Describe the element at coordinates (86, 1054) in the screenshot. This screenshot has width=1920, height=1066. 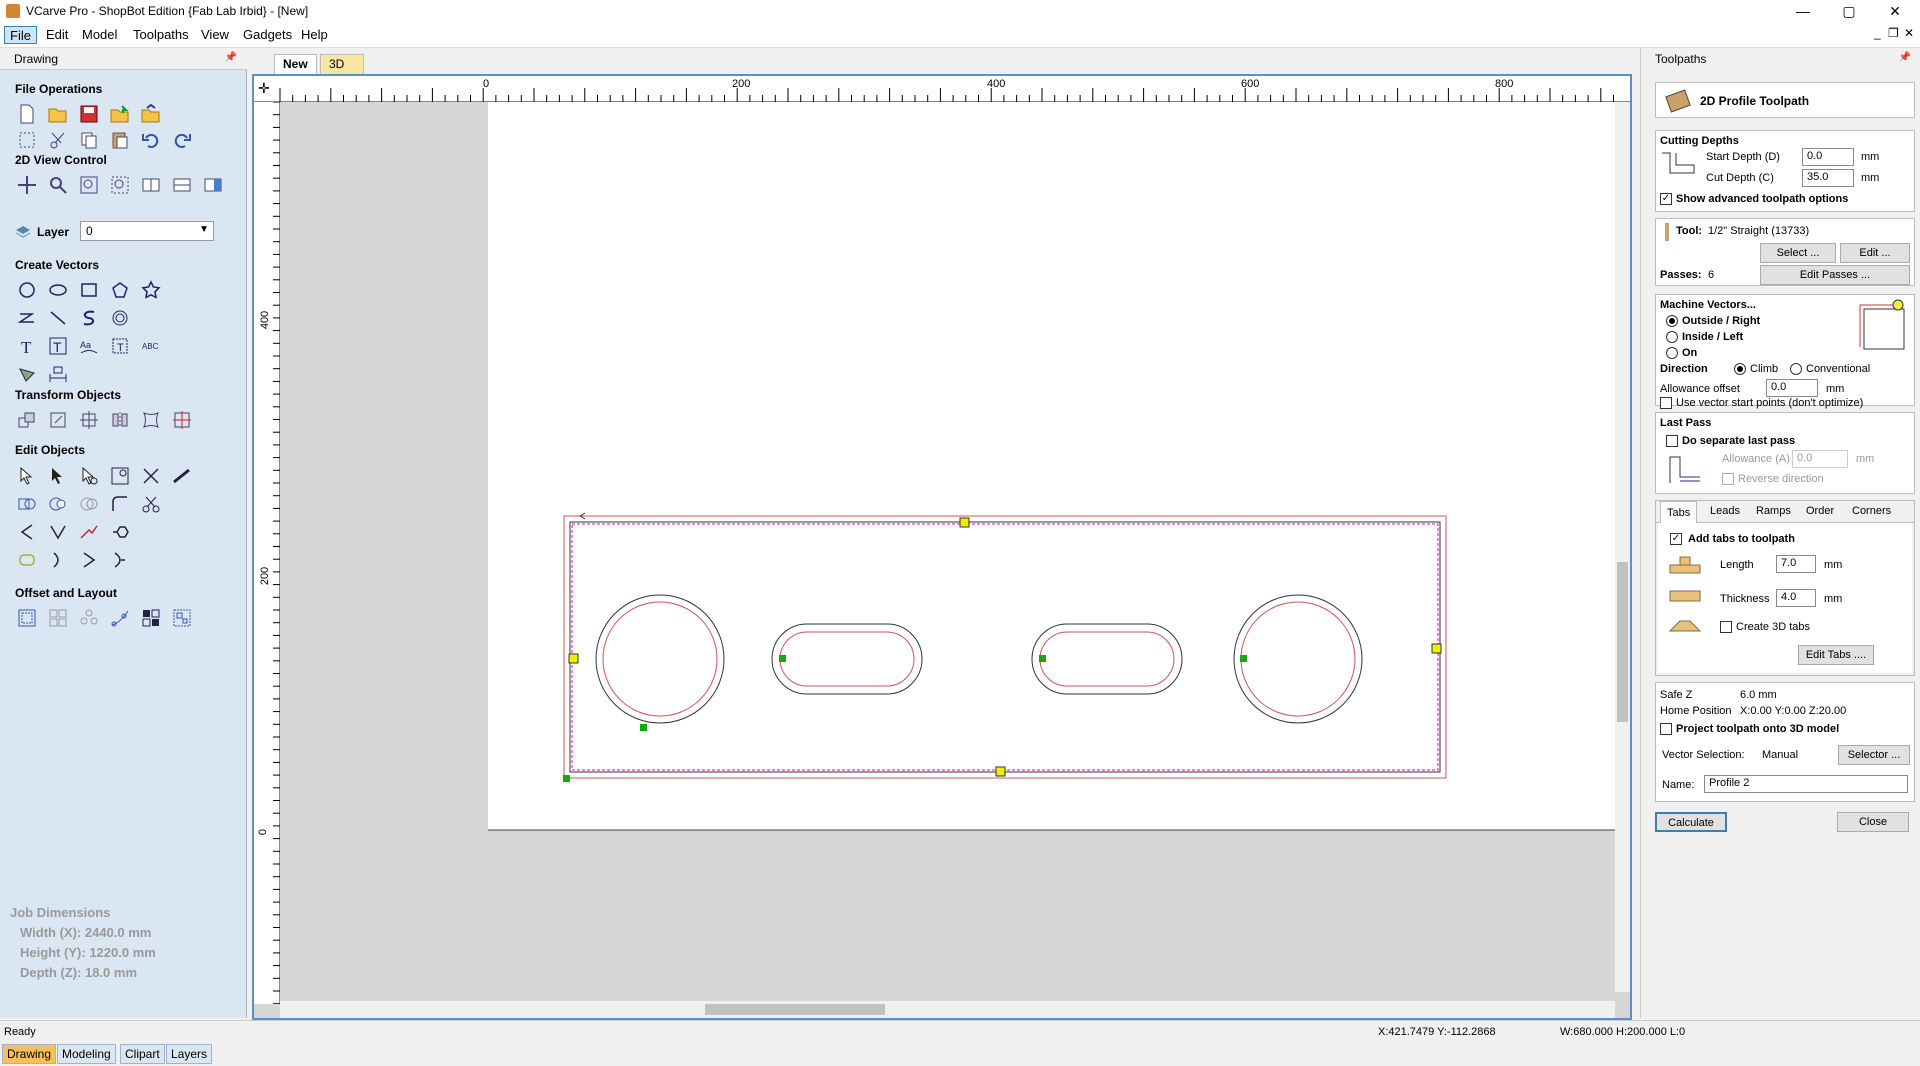
I see `tab-modeling: Modeling` at that location.